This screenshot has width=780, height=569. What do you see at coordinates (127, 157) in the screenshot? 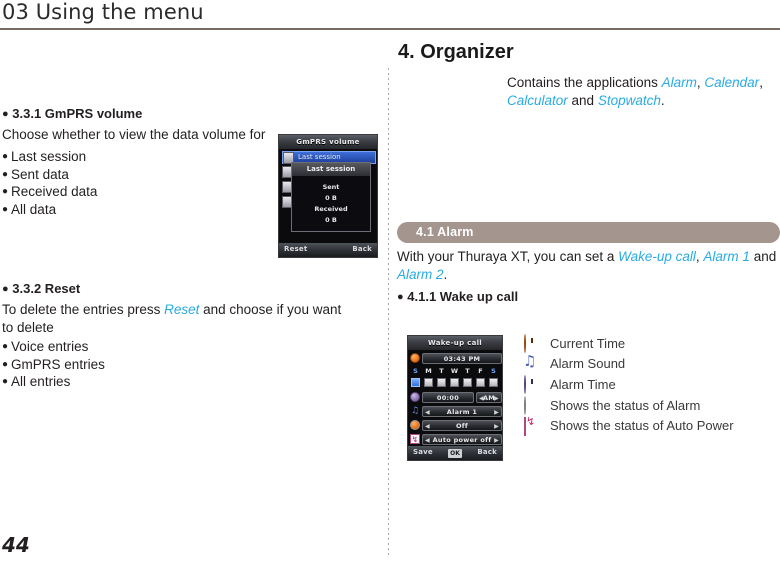
I see `list-item: ● Last session` at bounding box center [127, 157].